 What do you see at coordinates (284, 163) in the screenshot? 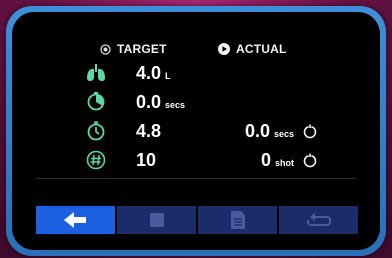
I see `count-actual-unit: shot` at bounding box center [284, 163].